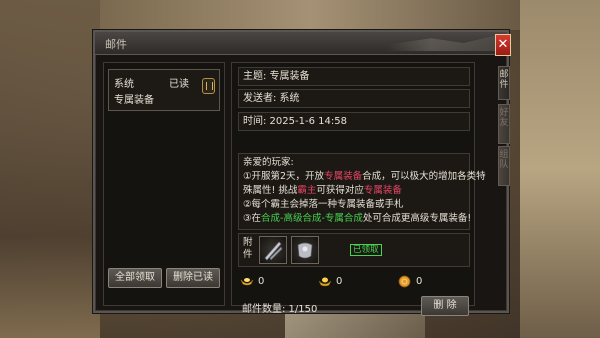  Describe the element at coordinates (445, 306) in the screenshot. I see `delete-button: 删 除` at that location.